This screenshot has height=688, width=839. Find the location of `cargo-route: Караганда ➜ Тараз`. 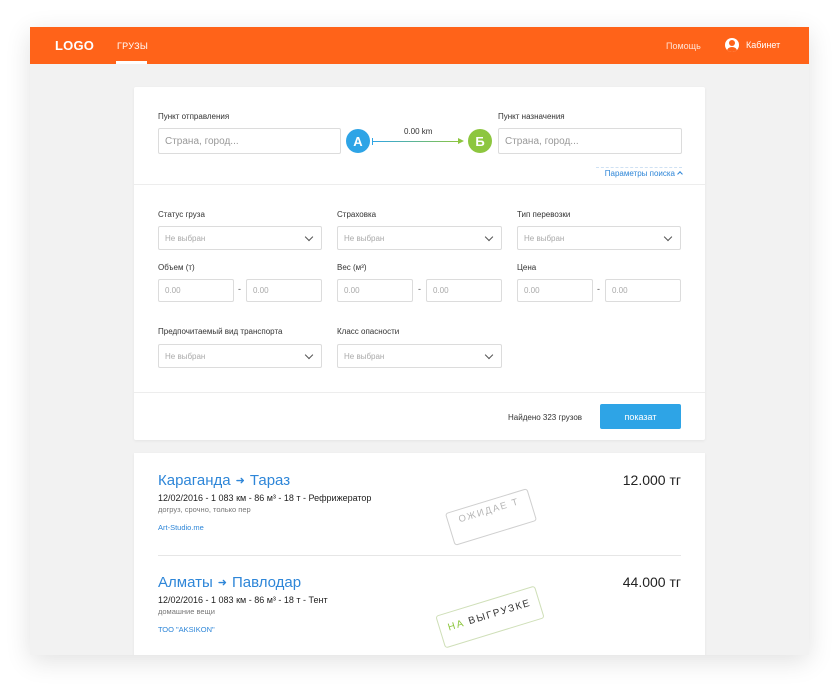

cargo-route: Караганда ➜ Тараз is located at coordinates (419, 480).